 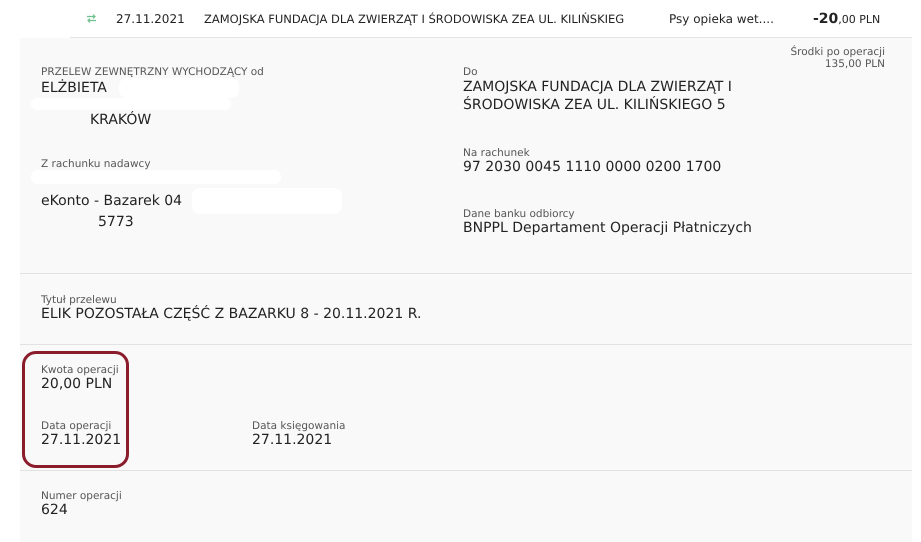 What do you see at coordinates (519, 214) in the screenshot?
I see `bank-label: Dane banku odbiorcy` at bounding box center [519, 214].